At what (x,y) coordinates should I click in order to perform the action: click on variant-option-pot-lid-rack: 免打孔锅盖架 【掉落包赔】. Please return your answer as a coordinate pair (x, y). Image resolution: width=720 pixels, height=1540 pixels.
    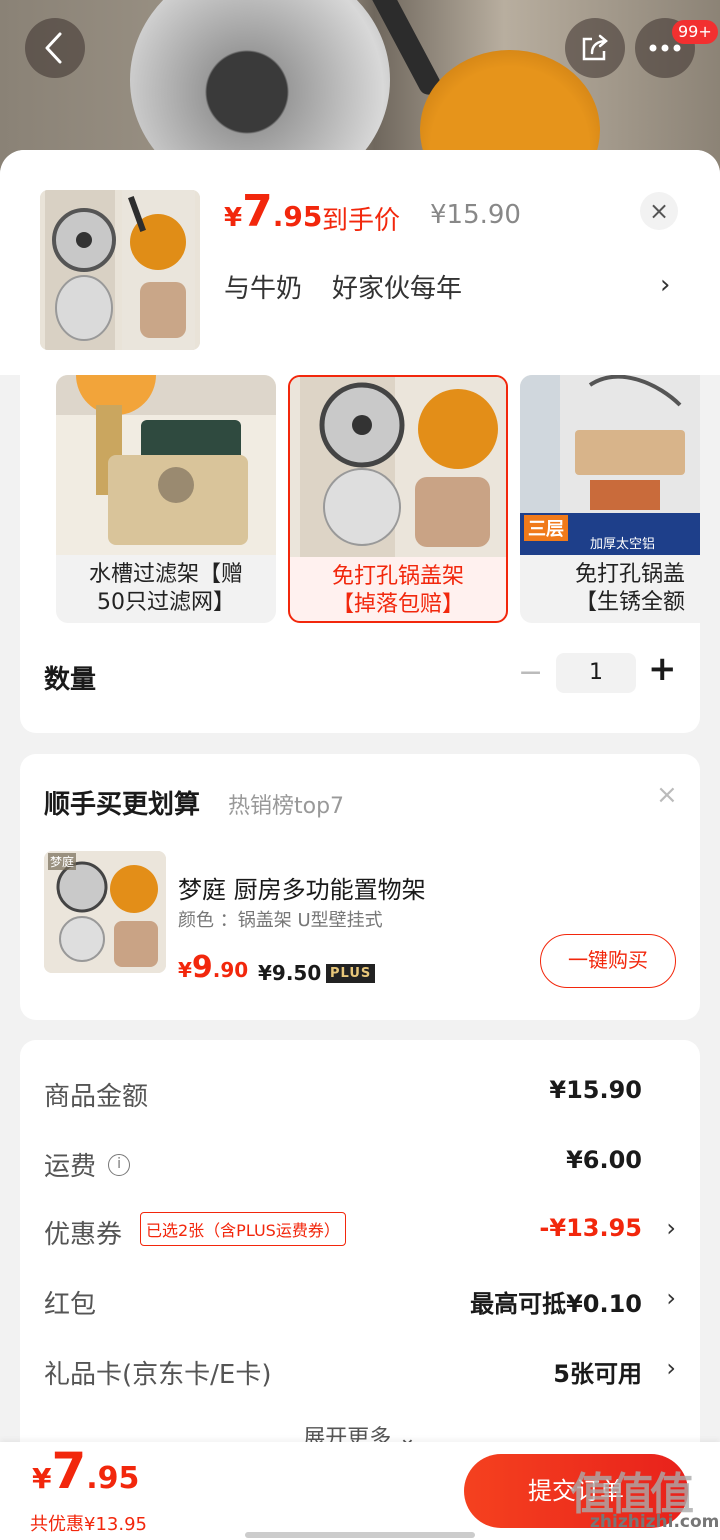
    Looking at the image, I should click on (398, 499).